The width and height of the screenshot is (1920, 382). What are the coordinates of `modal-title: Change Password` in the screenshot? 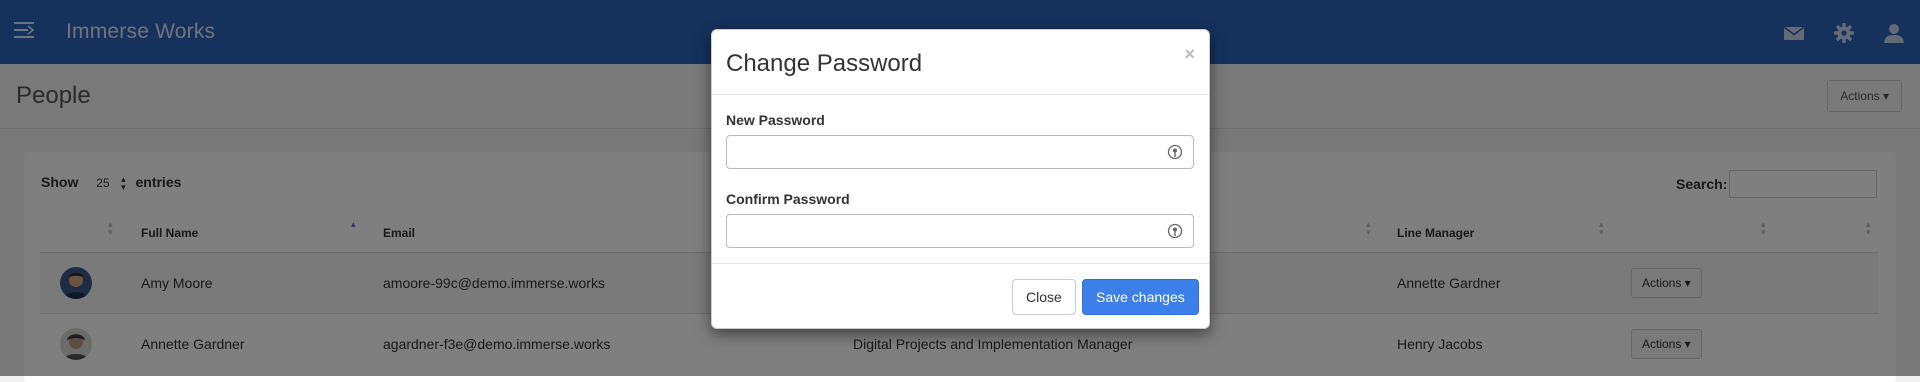 It's located at (824, 63).